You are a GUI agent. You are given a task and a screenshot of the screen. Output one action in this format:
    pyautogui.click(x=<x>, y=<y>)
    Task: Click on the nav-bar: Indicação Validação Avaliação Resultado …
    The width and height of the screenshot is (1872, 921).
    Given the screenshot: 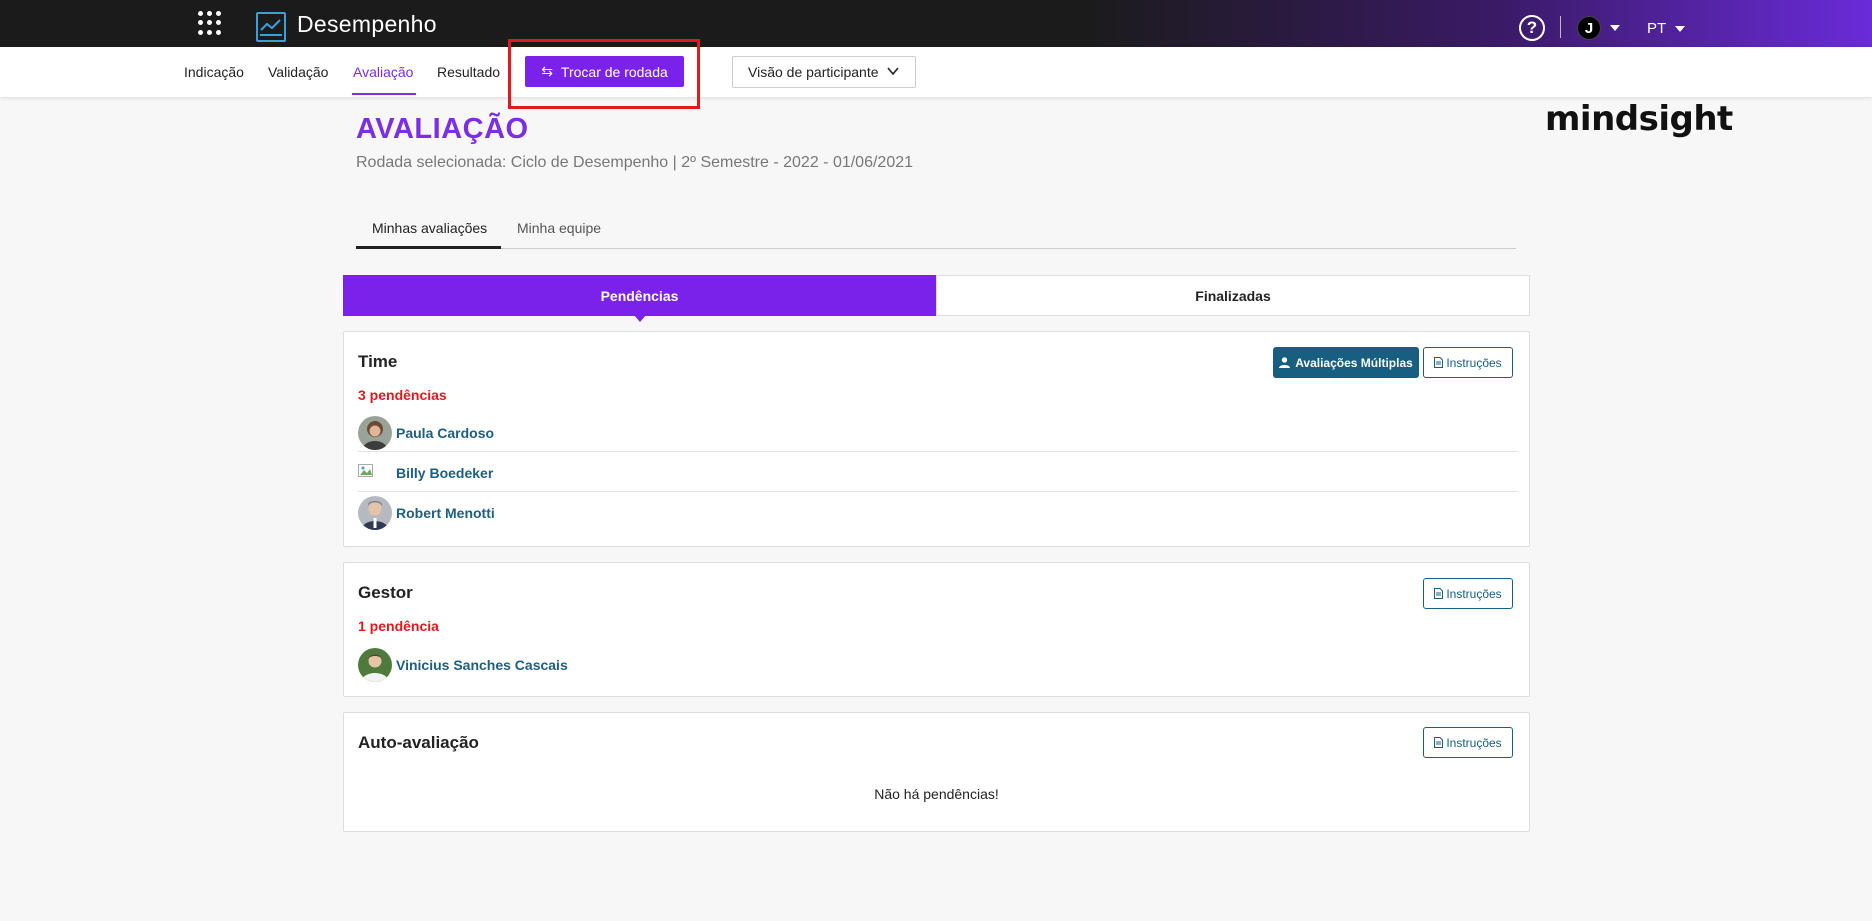 What is the action you would take?
    pyautogui.click(x=936, y=93)
    